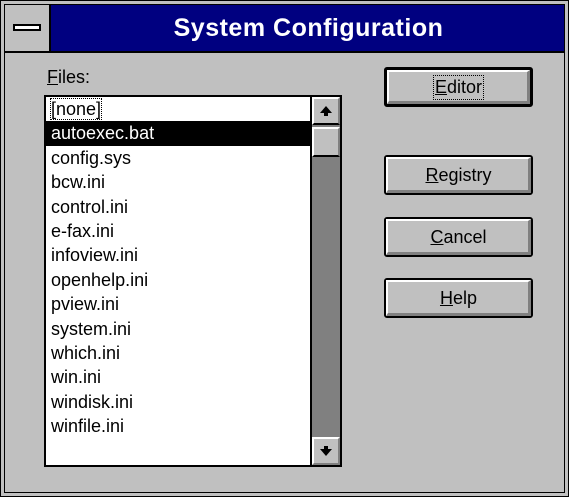 The width and height of the screenshot is (569, 497). I want to click on title-bar: System Configuration, so click(284, 29).